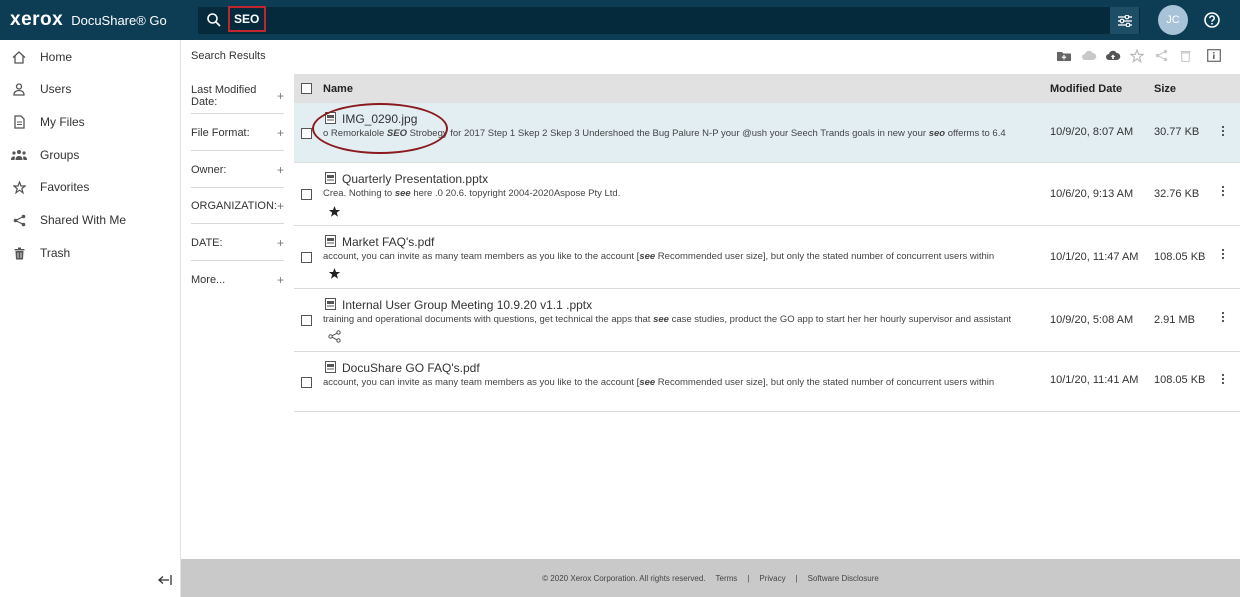  What do you see at coordinates (335, 337) in the screenshot?
I see `shared-share-icon` at bounding box center [335, 337].